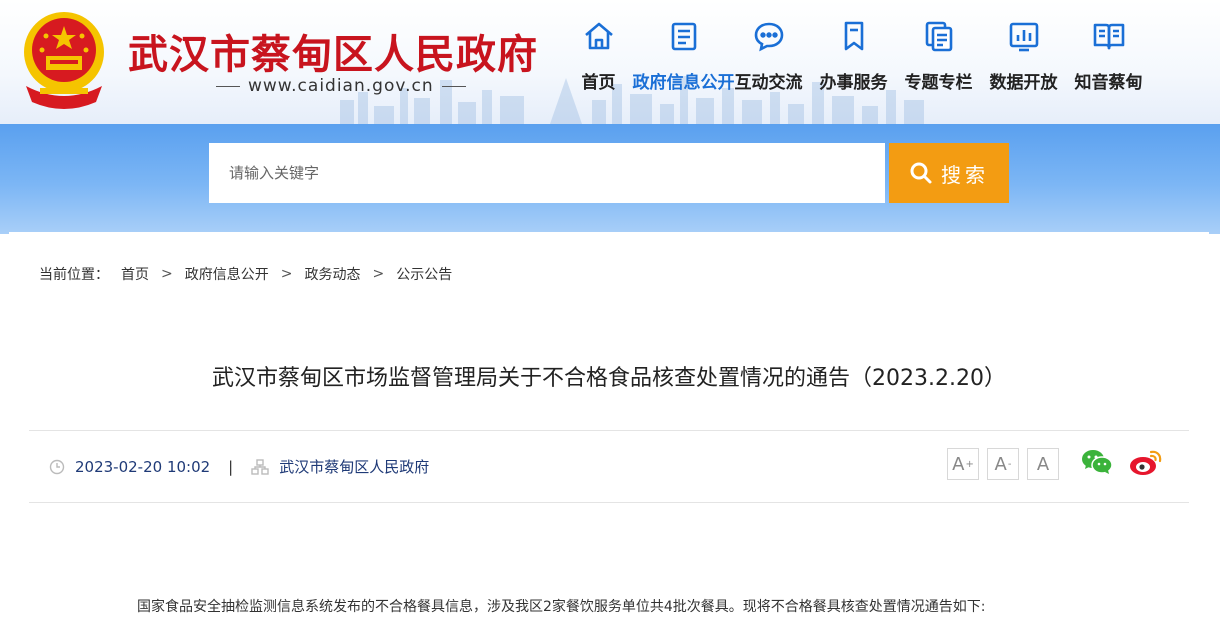 This screenshot has height=623, width=1220. Describe the element at coordinates (1023, 37) in the screenshot. I see `bar-chart-icon` at that location.